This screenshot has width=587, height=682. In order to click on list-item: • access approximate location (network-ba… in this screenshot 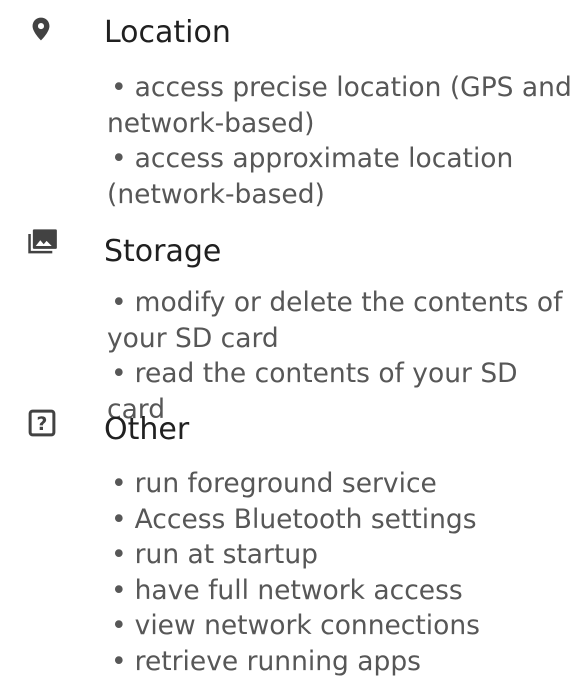, I will do `click(310, 176)`.